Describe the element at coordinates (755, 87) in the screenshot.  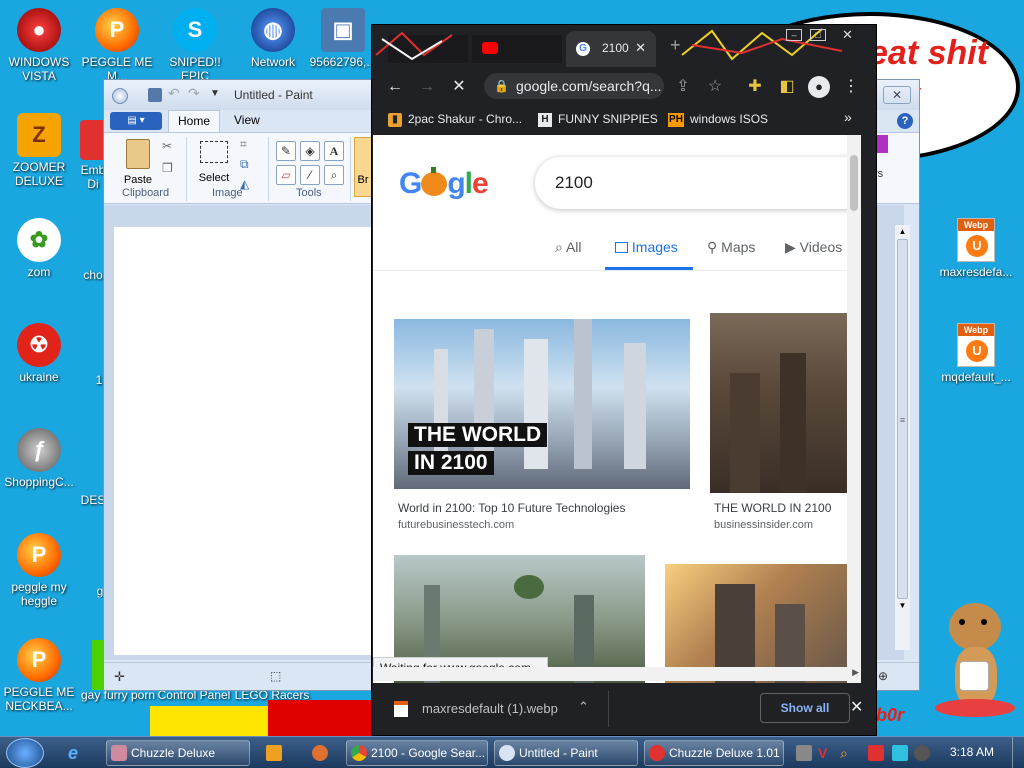
I see `extensions-icon: ✚` at that location.